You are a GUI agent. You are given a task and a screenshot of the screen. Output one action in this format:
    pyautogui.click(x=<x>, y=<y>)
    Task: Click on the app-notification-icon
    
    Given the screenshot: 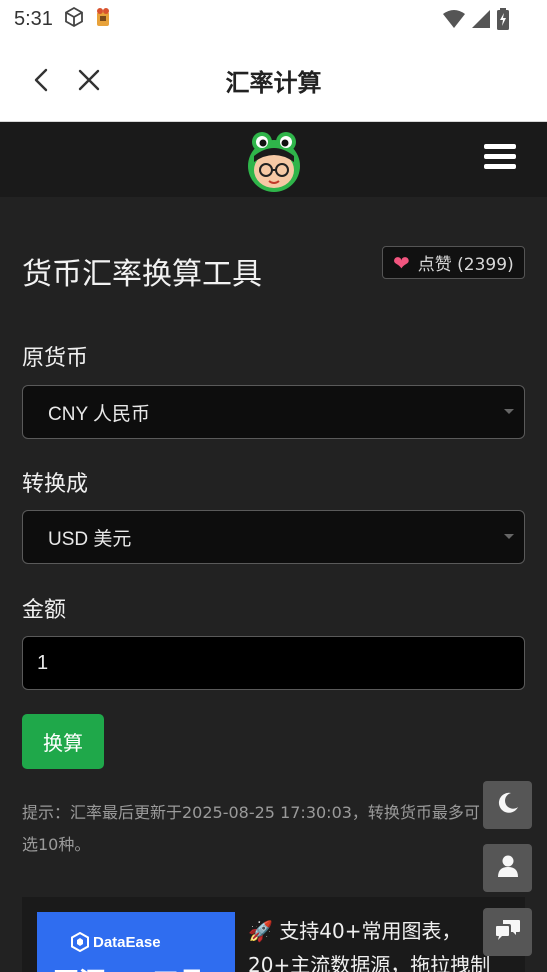 What is the action you would take?
    pyautogui.click(x=103, y=19)
    